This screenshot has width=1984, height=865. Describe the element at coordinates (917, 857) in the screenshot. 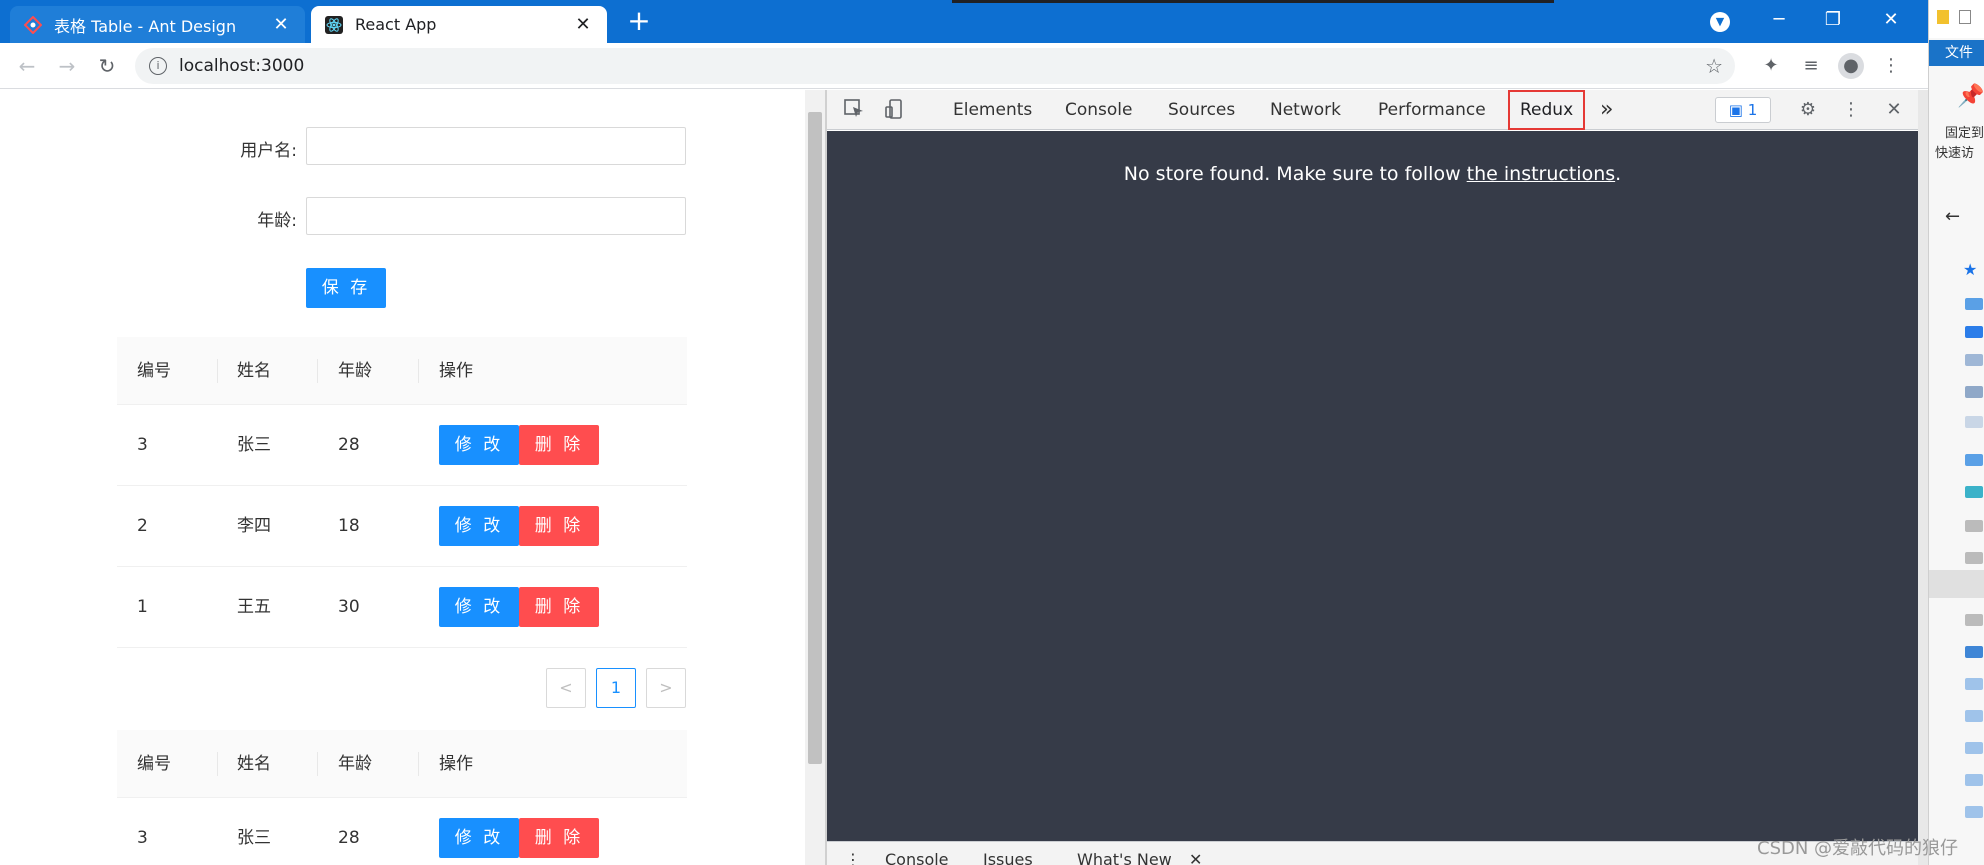

I see `drawer-tab-console: Console` at that location.